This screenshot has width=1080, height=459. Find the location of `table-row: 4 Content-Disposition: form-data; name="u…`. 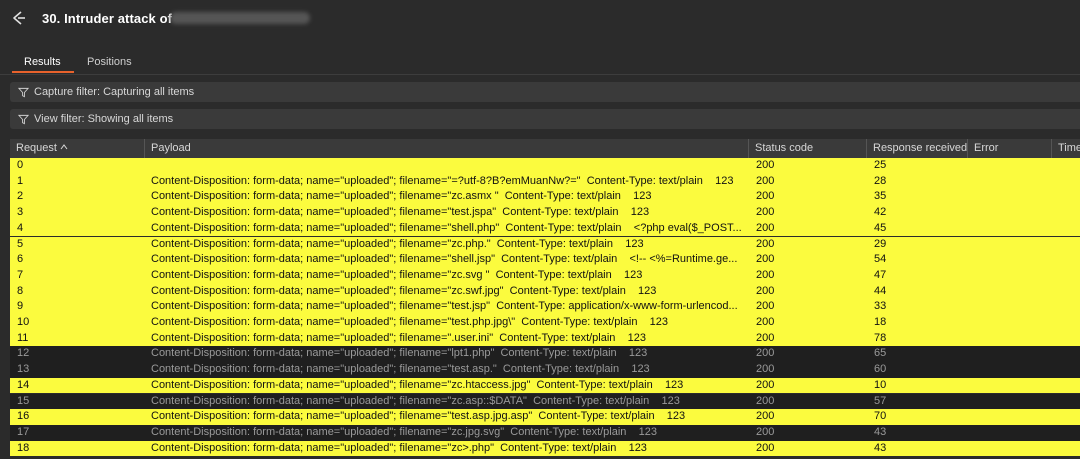

table-row: 4 Content-Disposition: form-data; name="u… is located at coordinates (545, 228).